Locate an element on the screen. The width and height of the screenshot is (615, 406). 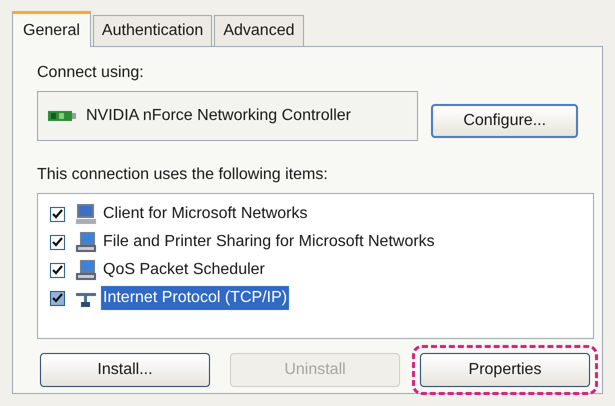
list-item: File and Printer Sharing for Microsoft Networks is located at coordinates (269, 242).